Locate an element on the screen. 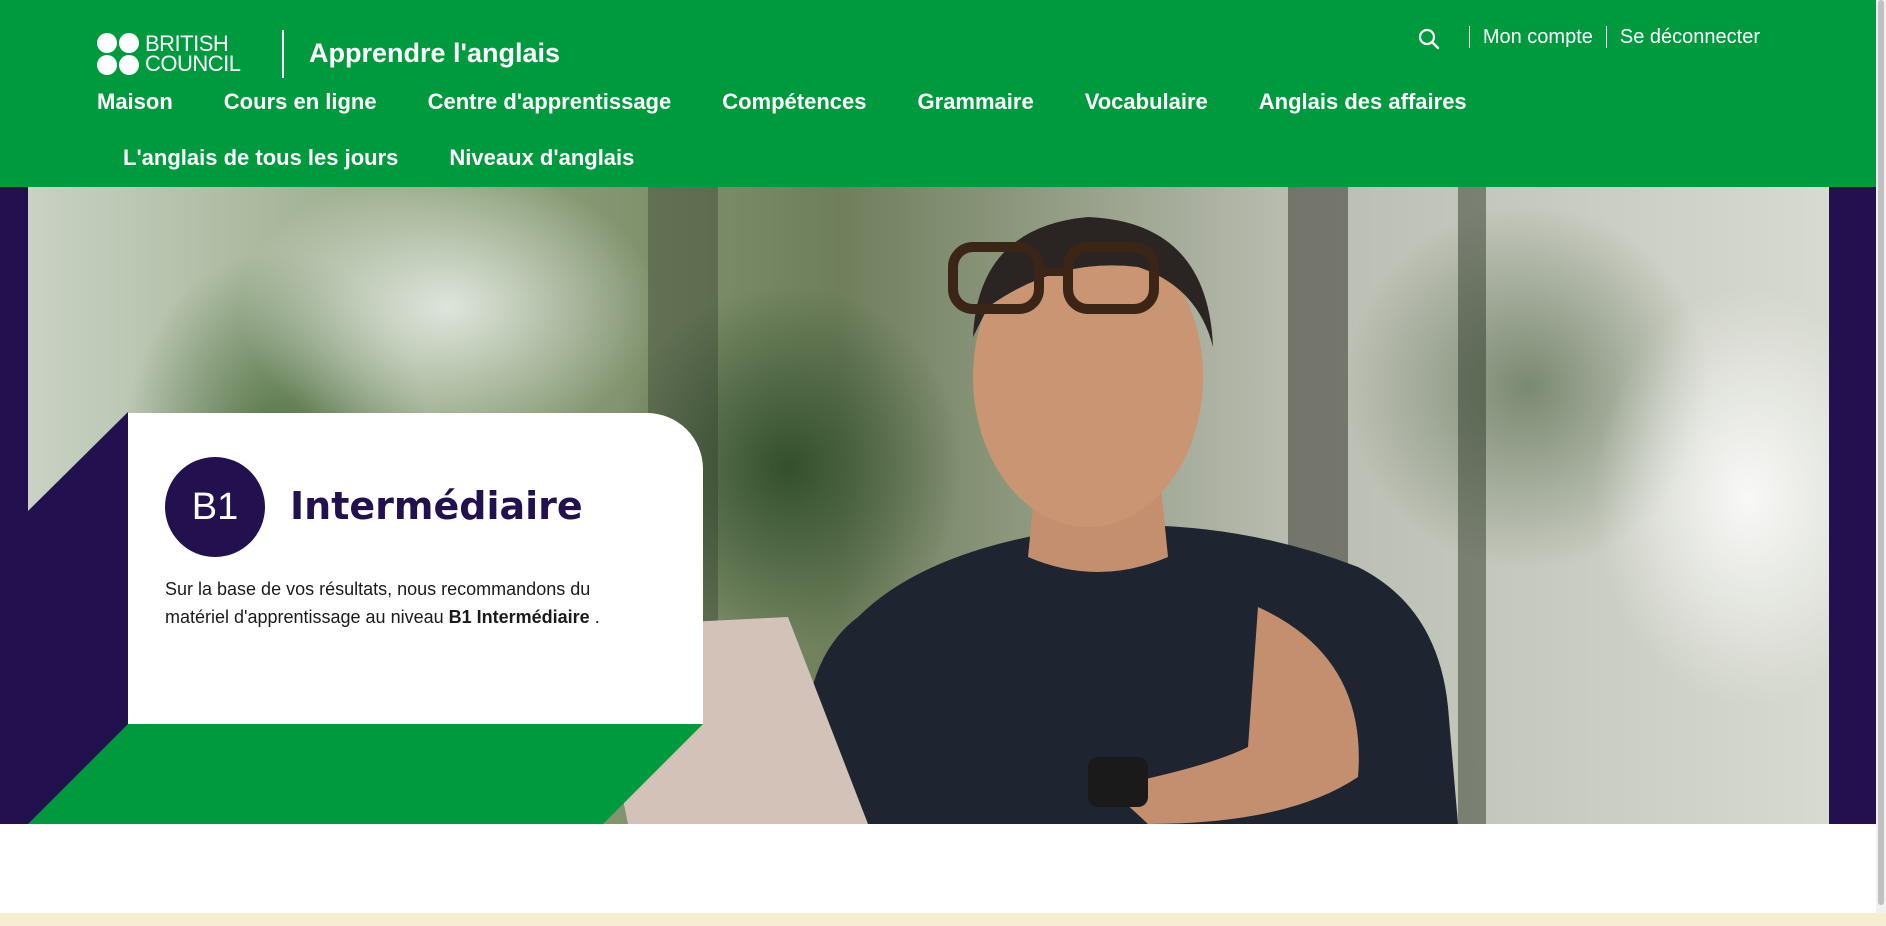  nav-item-grammaire: Grammaire is located at coordinates (976, 102).